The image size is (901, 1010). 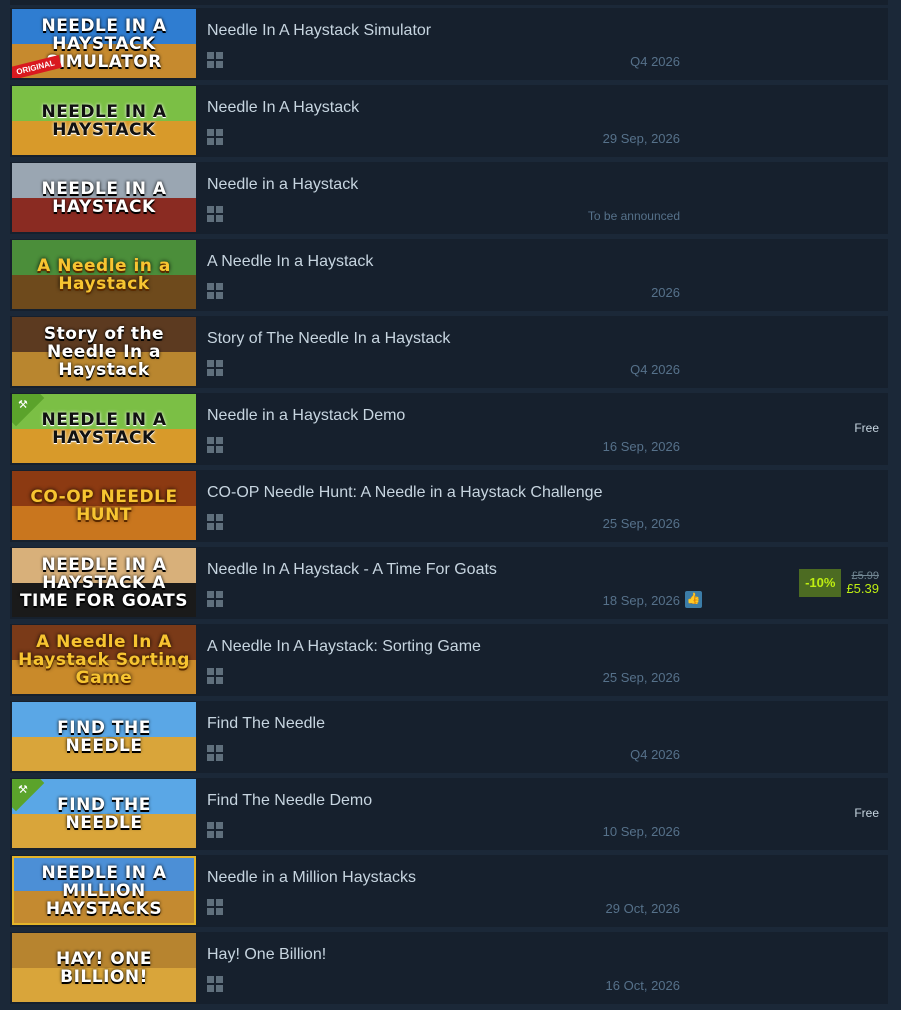 I want to click on game-capsule-image: A Needle In A Haystack Sorting Game, so click(x=104, y=659).